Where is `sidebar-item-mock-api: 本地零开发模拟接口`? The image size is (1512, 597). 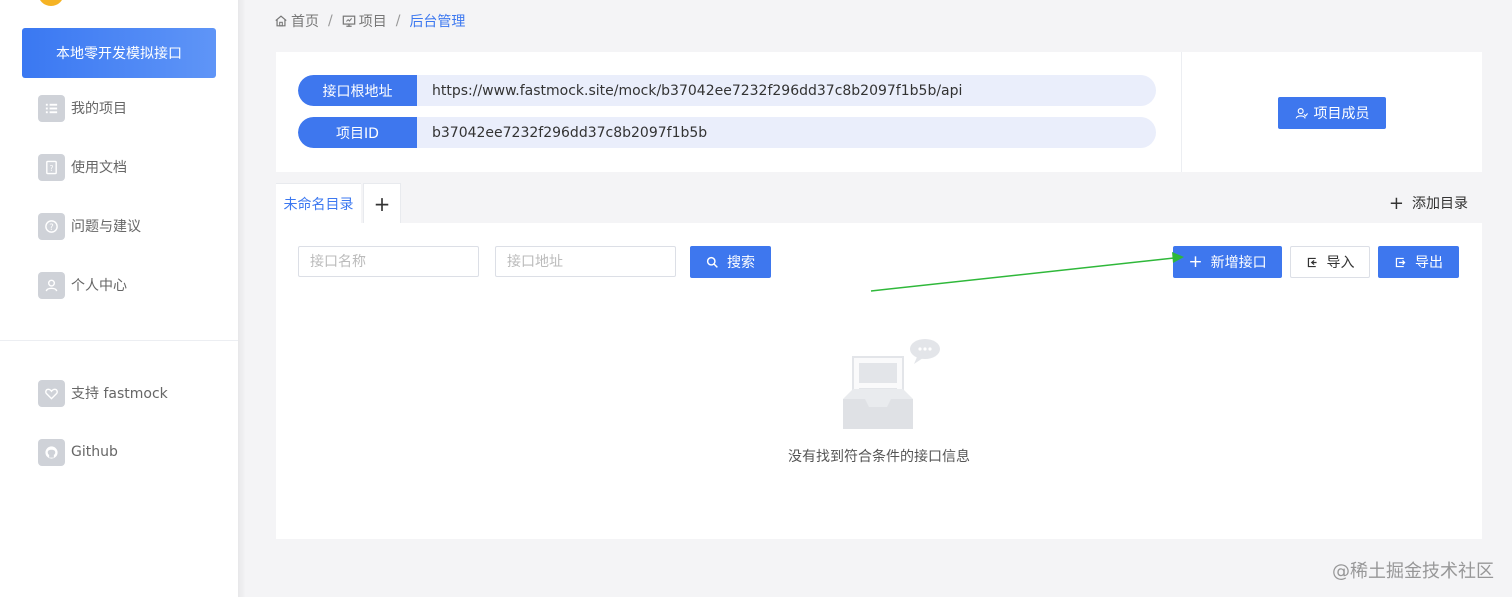 sidebar-item-mock-api: 本地零开发模拟接口 is located at coordinates (119, 53).